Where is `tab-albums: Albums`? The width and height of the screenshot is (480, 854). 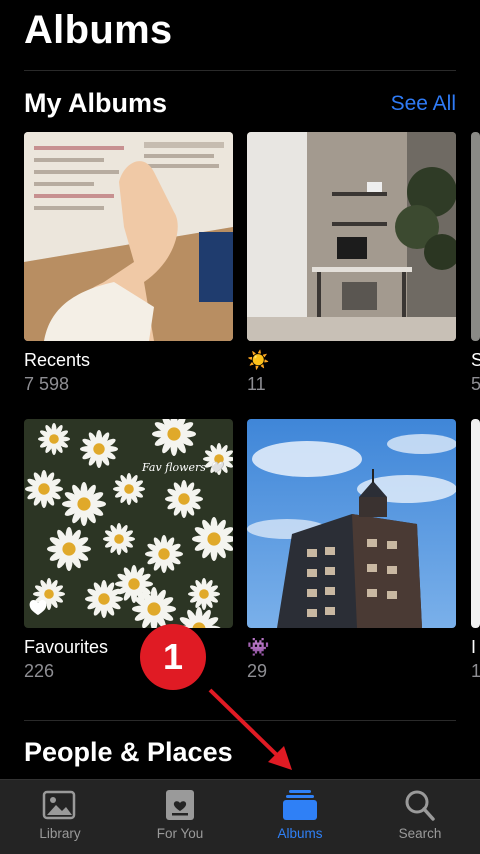
tab-albums: Albums is located at coordinates (300, 817).